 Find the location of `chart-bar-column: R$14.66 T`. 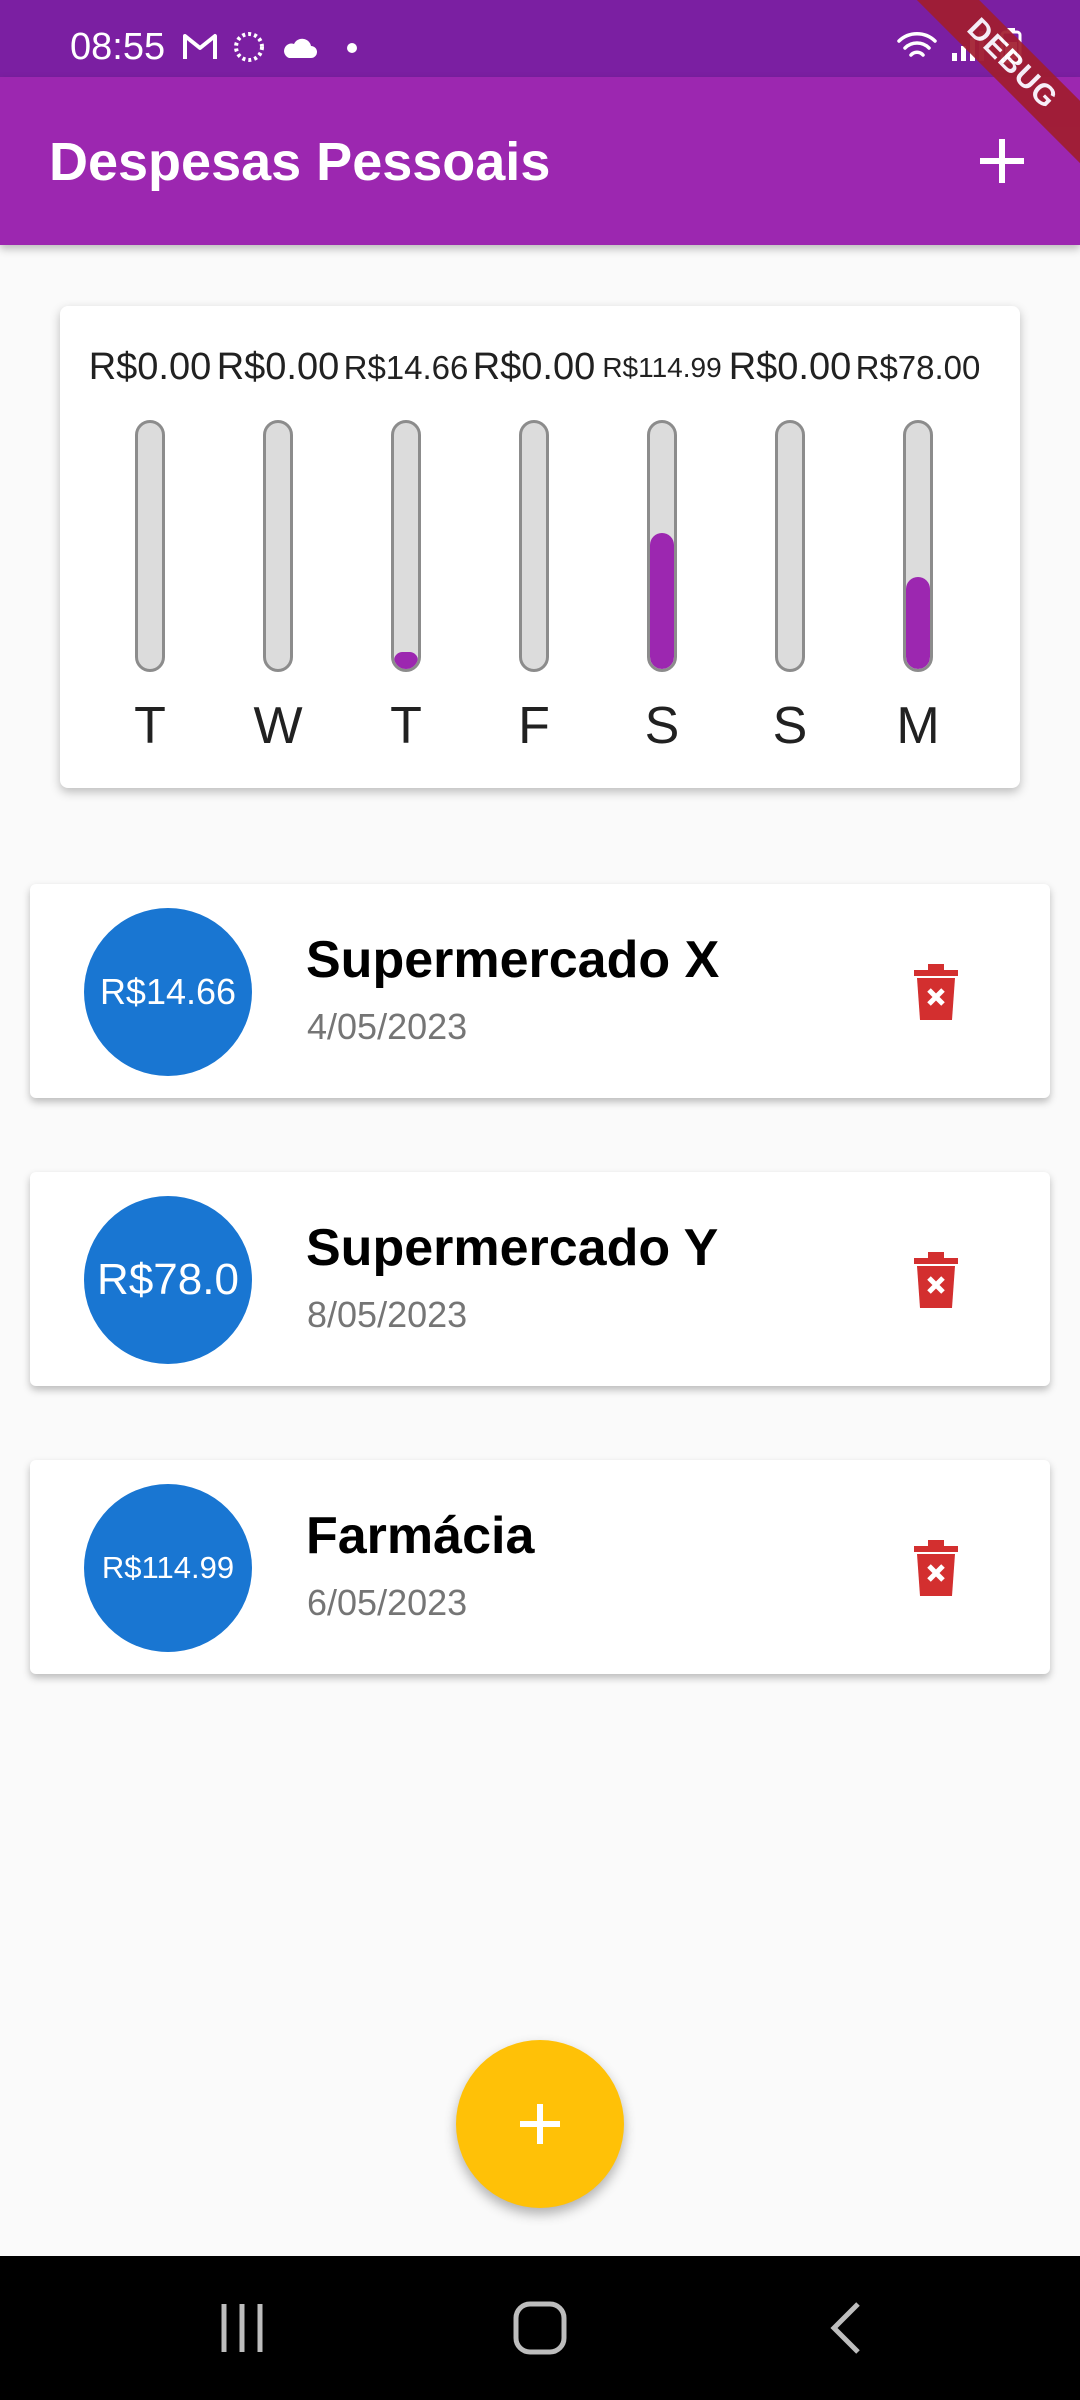

chart-bar-column: R$14.66 T is located at coordinates (406, 547).